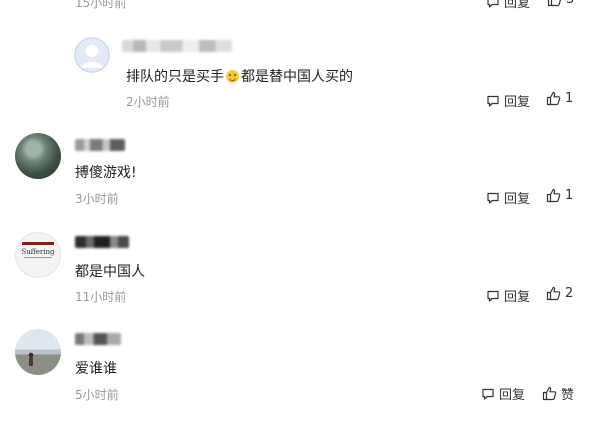 This screenshot has width=600, height=425. I want to click on default-user-icon, so click(92, 55).